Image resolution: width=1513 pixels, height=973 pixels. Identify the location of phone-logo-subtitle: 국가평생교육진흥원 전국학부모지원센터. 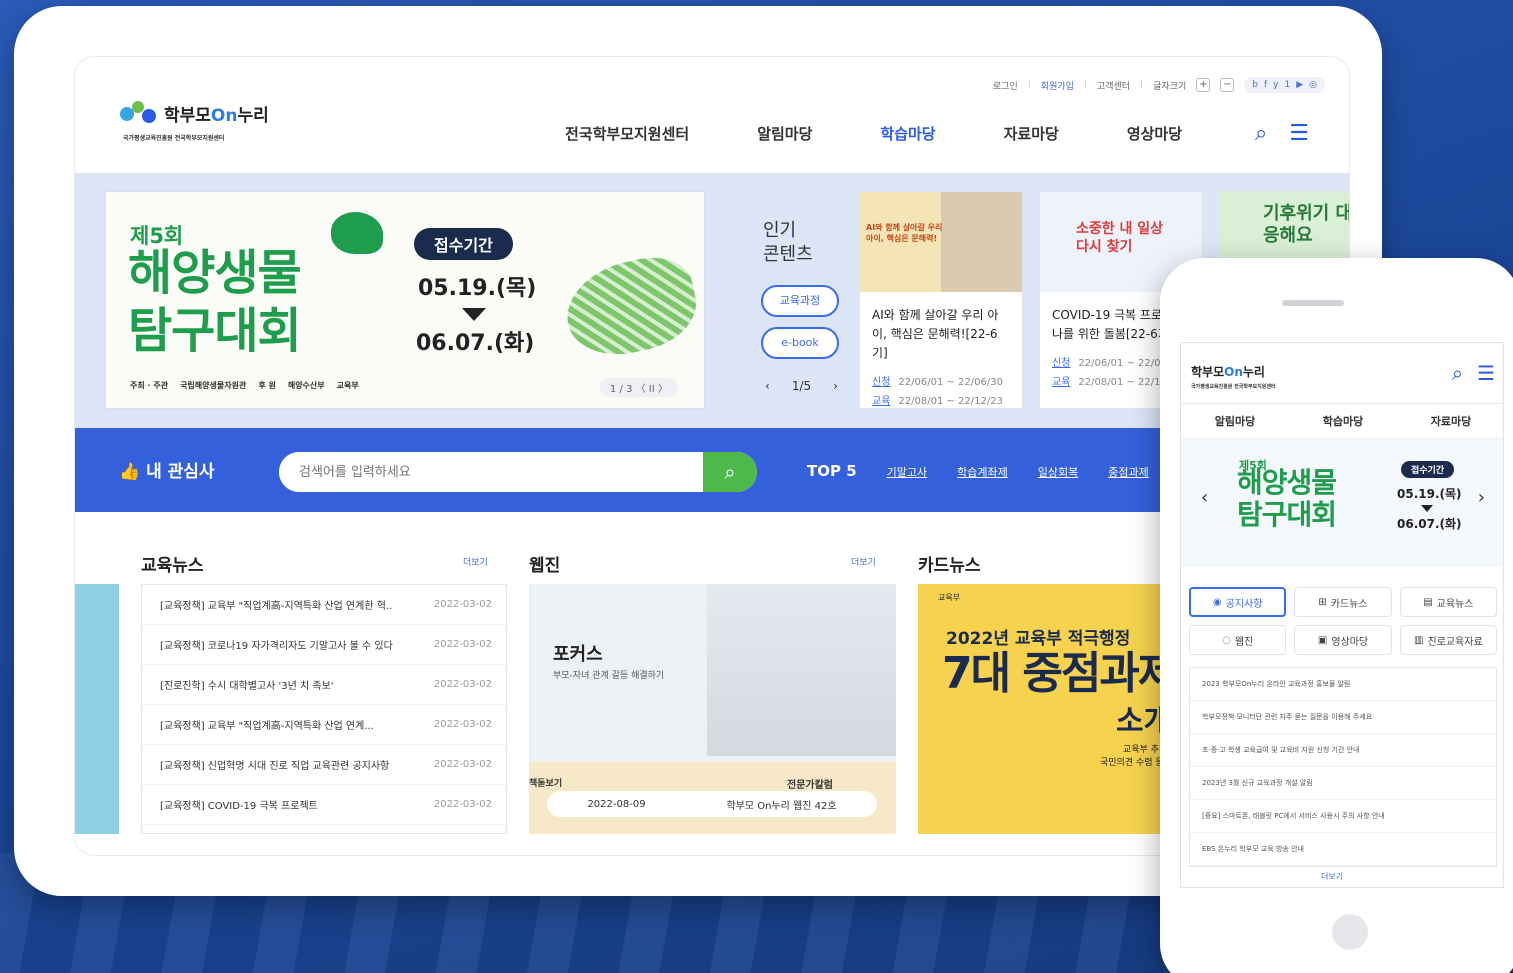
(1233, 387).